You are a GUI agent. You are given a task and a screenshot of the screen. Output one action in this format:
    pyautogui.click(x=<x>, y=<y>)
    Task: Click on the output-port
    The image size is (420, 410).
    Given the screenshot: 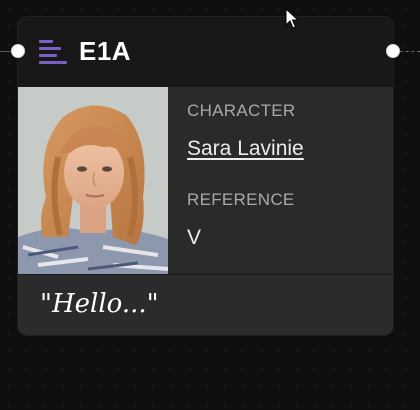 What is the action you would take?
    pyautogui.click(x=393, y=51)
    